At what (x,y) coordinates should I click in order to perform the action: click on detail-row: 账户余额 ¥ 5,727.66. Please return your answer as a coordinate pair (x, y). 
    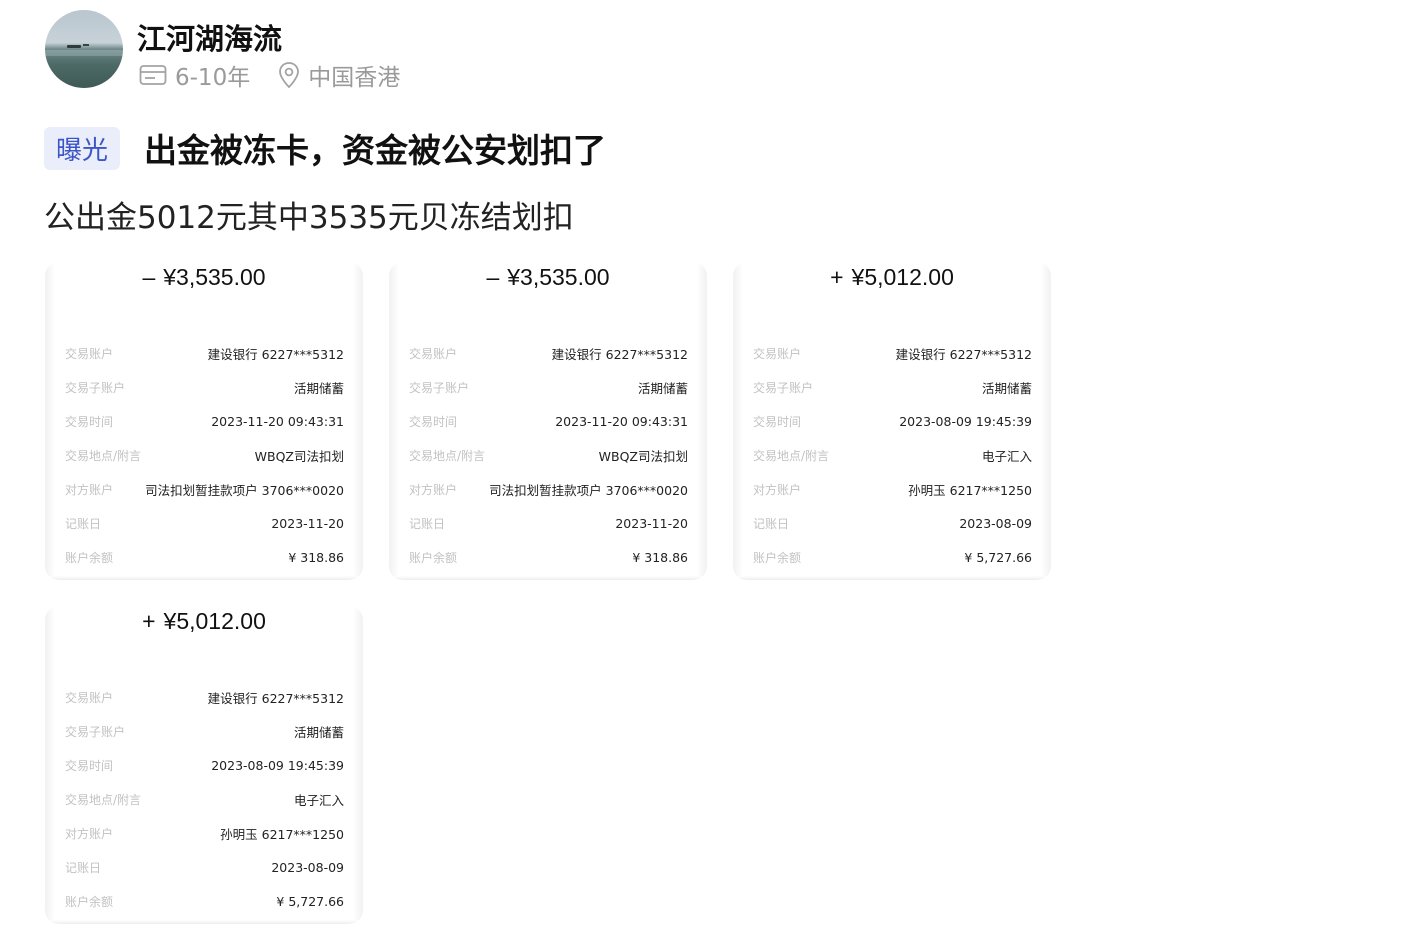
    Looking at the image, I should click on (892, 557).